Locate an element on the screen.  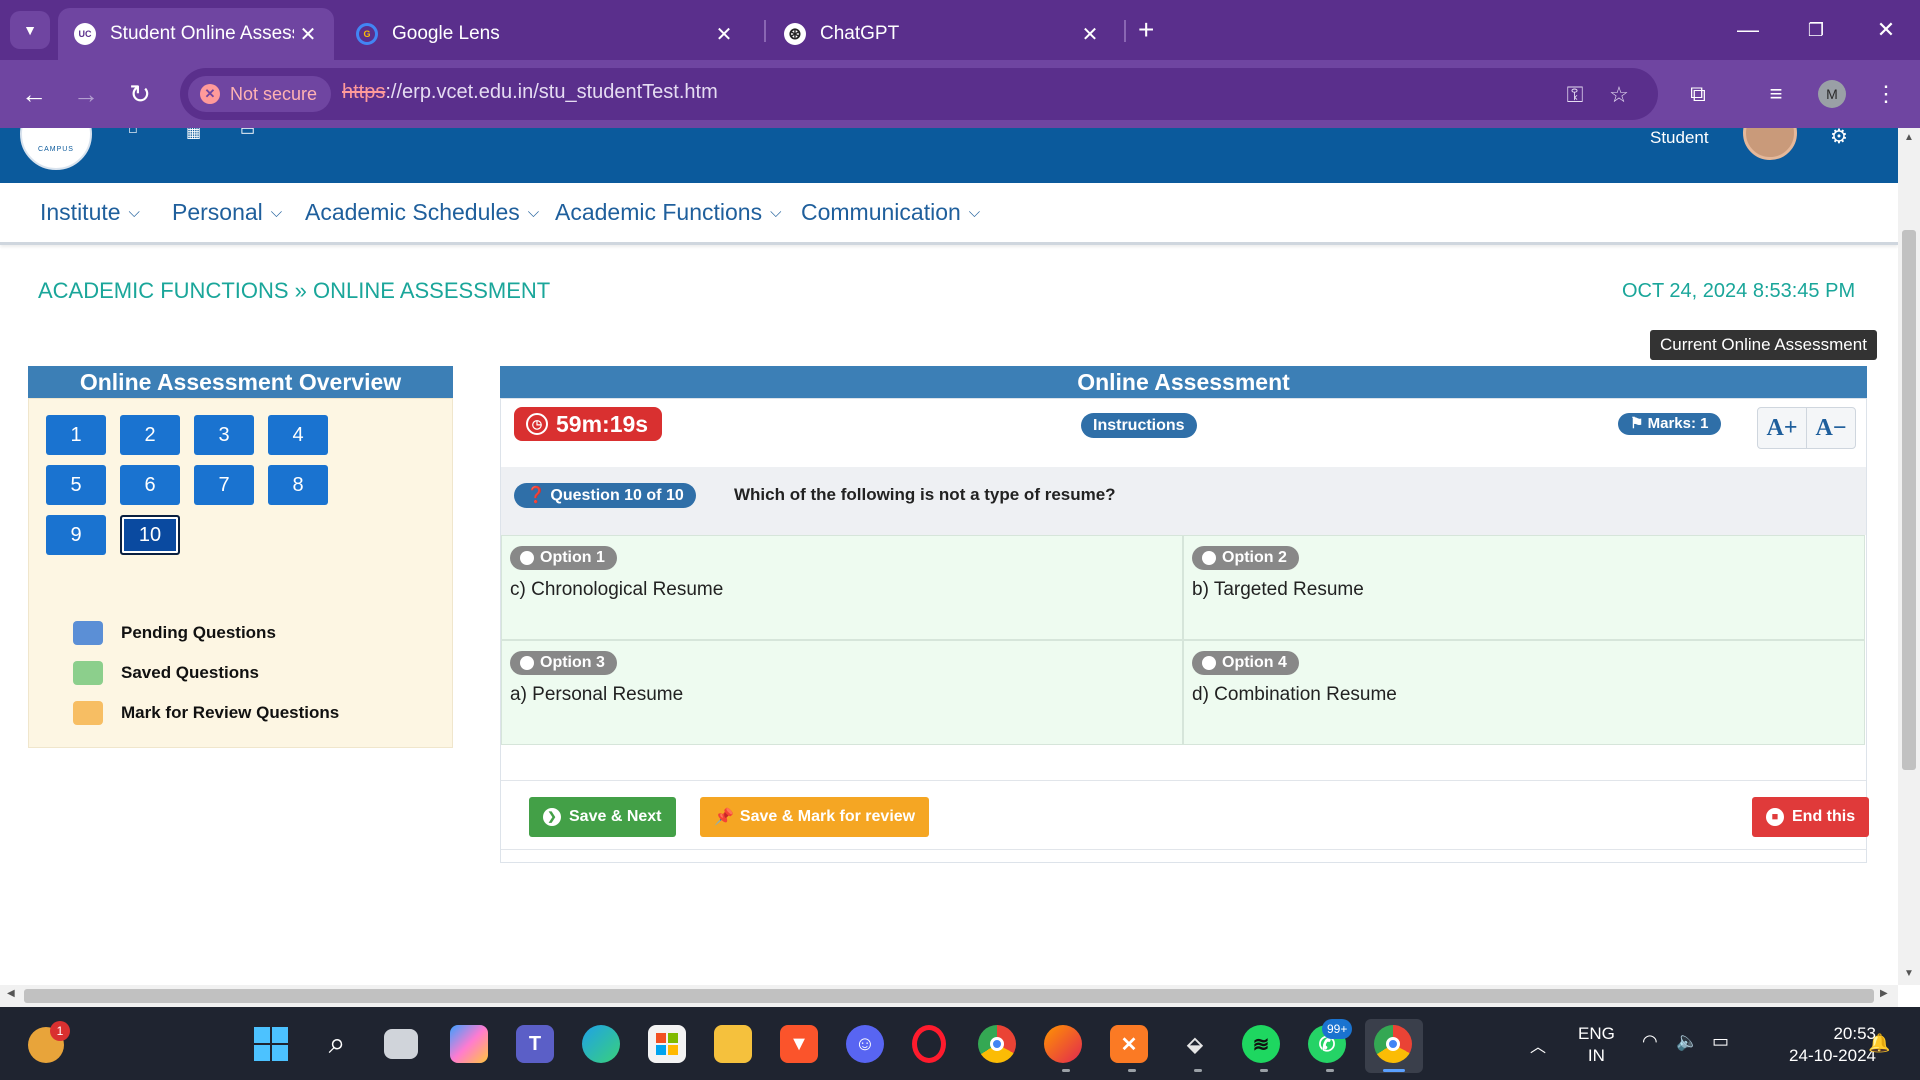
menu-personal: Personal ⌵ is located at coordinates (227, 212).